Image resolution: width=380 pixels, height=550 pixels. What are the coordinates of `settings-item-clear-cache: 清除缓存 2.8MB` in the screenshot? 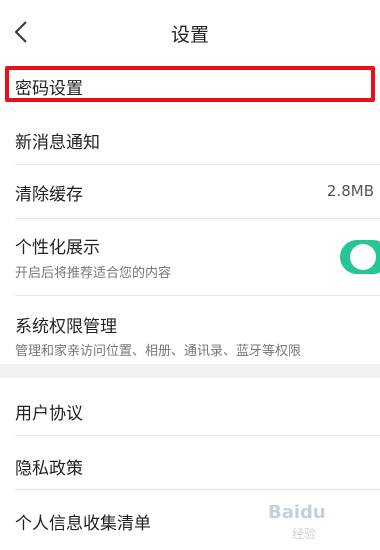 It's located at (190, 191).